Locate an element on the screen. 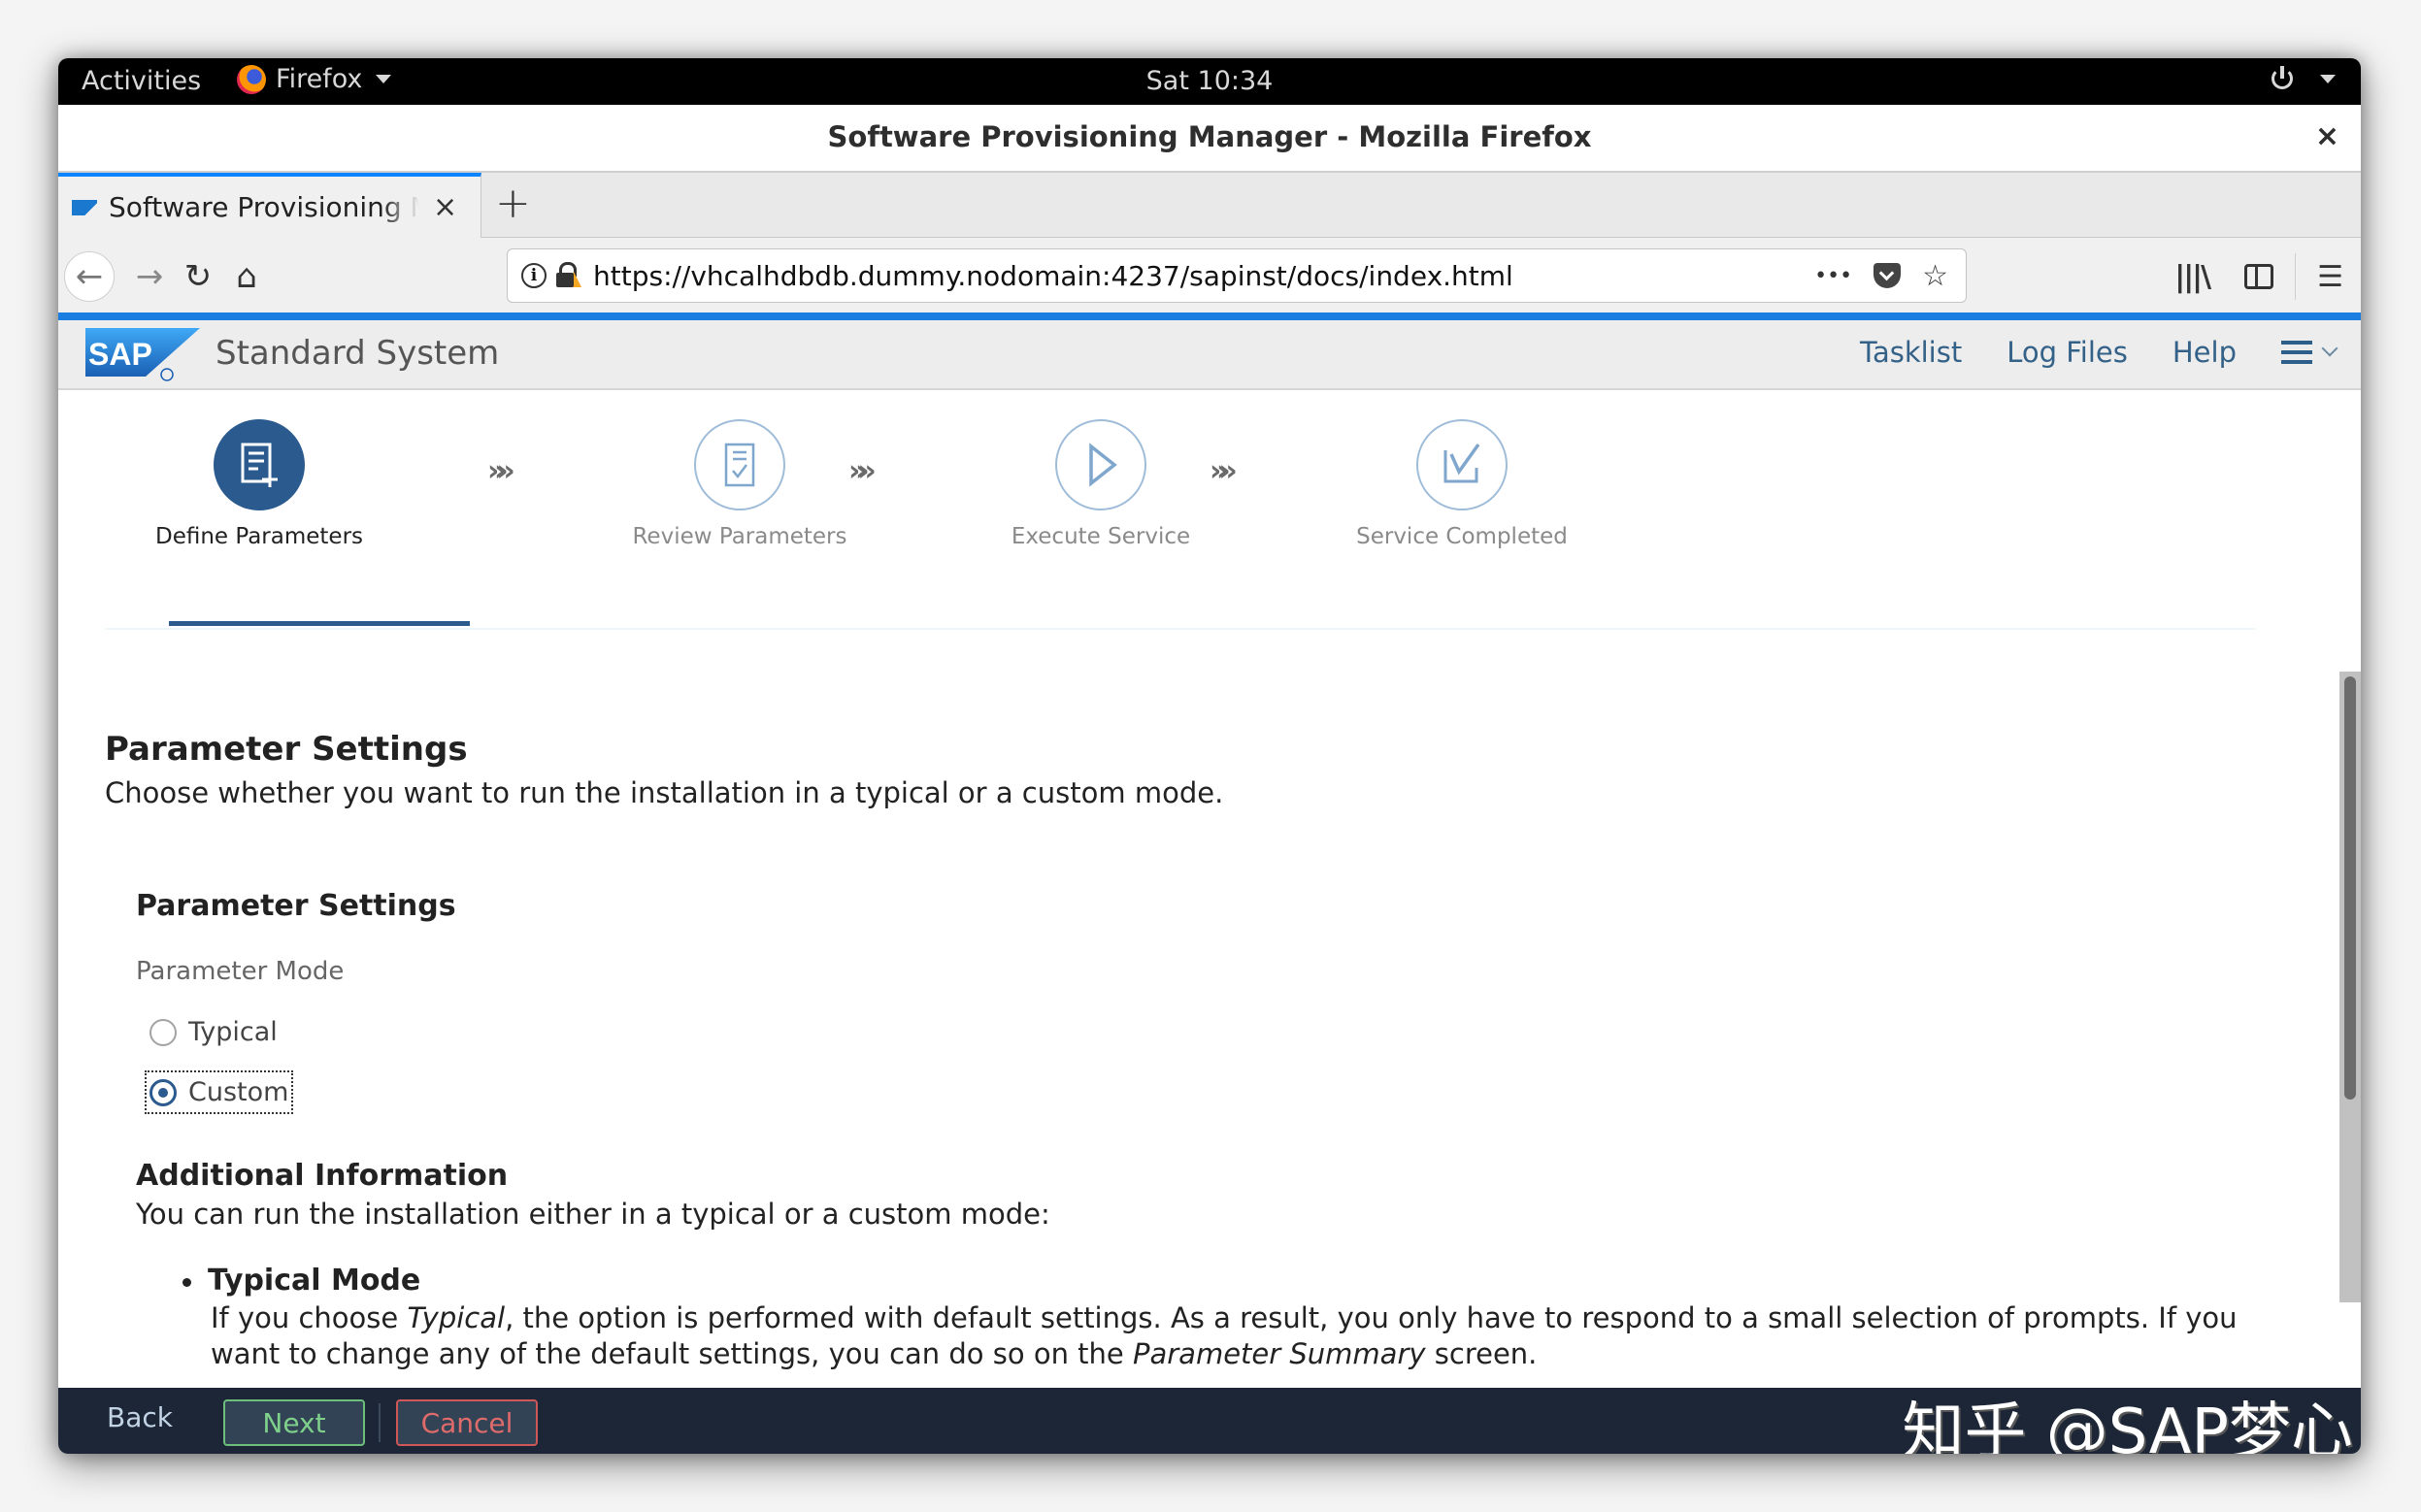 The height and width of the screenshot is (1512, 2421). italic-segment: Parameter Summary is located at coordinates (1279, 1354).